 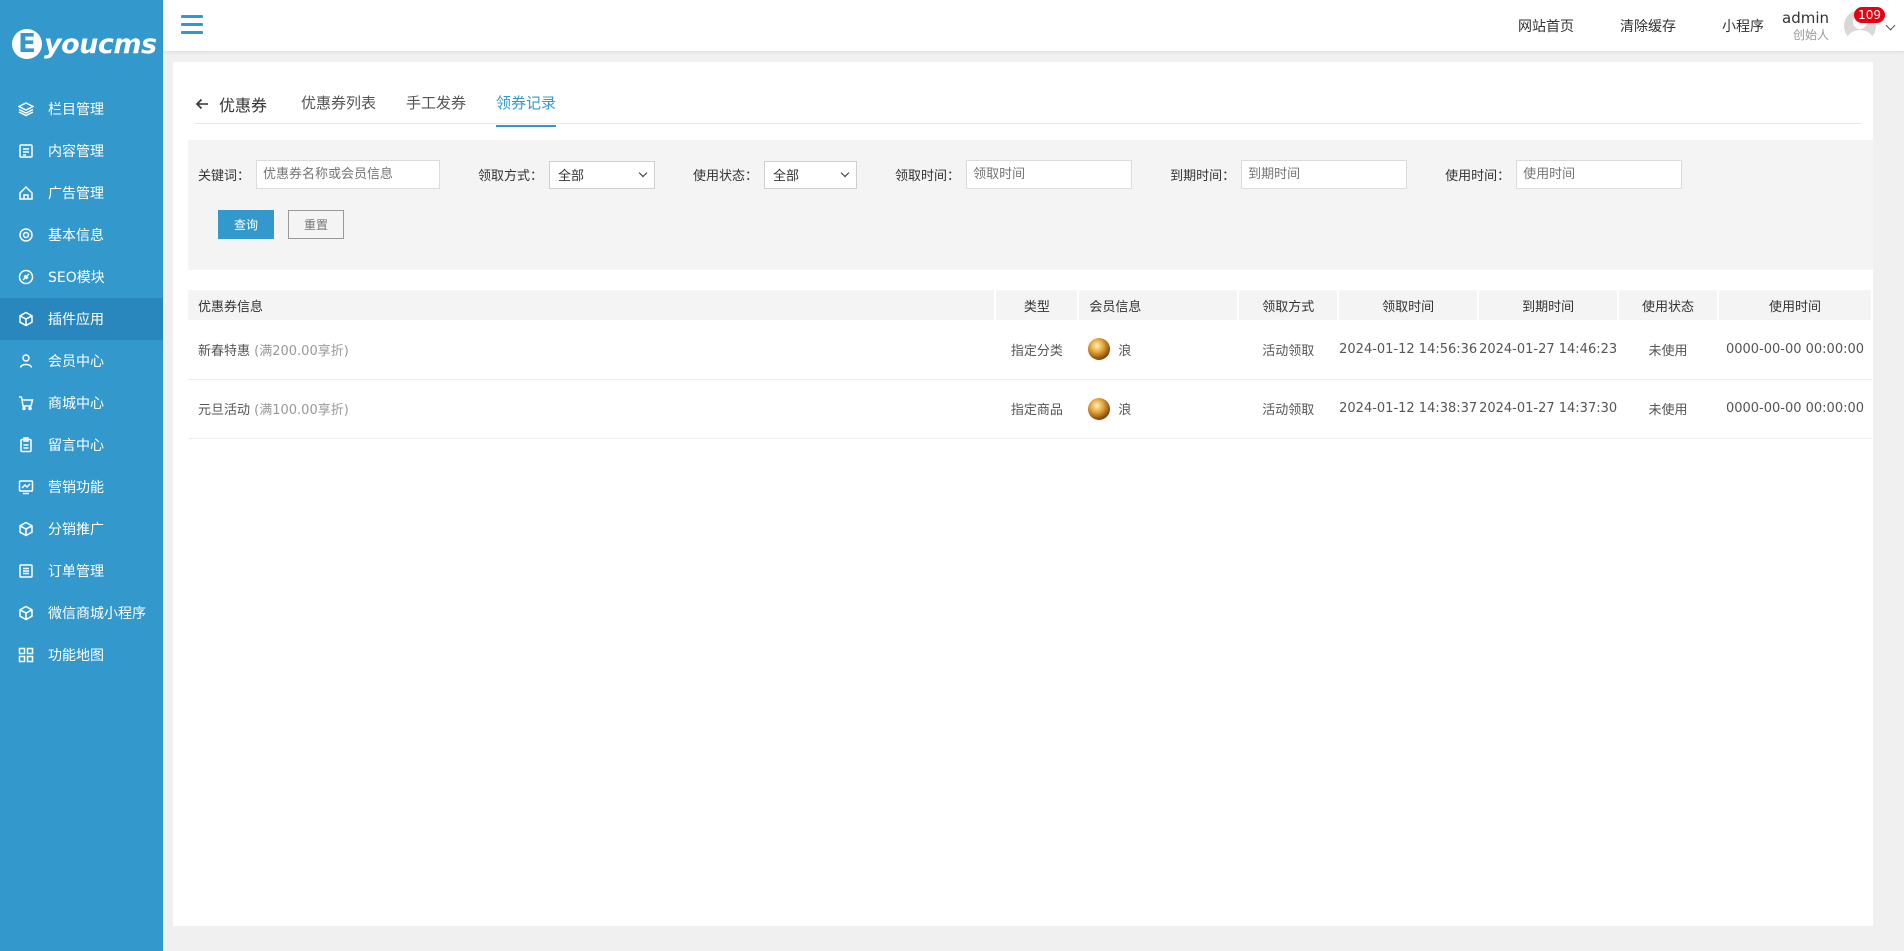 I want to click on sidebar: E youcms 栏目管理 内容管理 广告管理 基本信息 SEO模块 插件应用, so click(x=81, y=475).